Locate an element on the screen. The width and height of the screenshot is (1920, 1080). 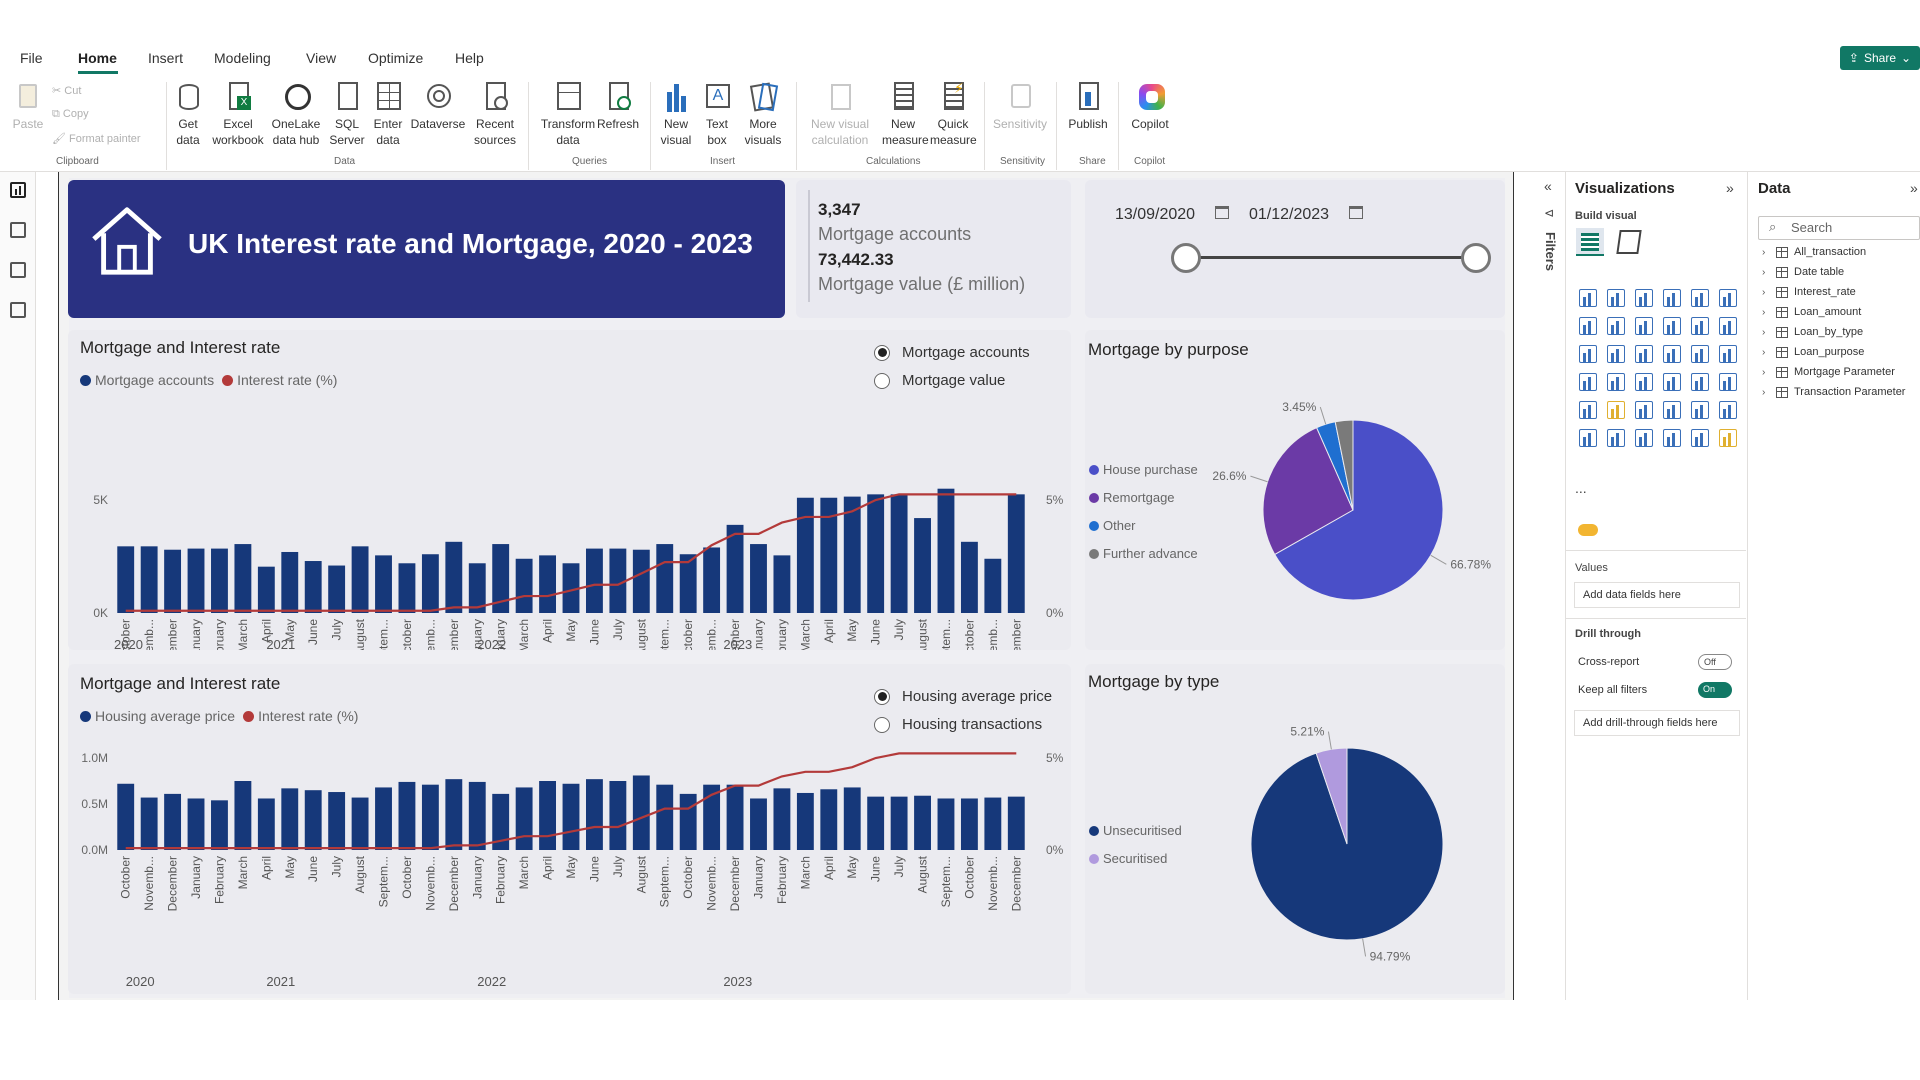
cut-button: ✂ Cut is located at coordinates (66, 90).